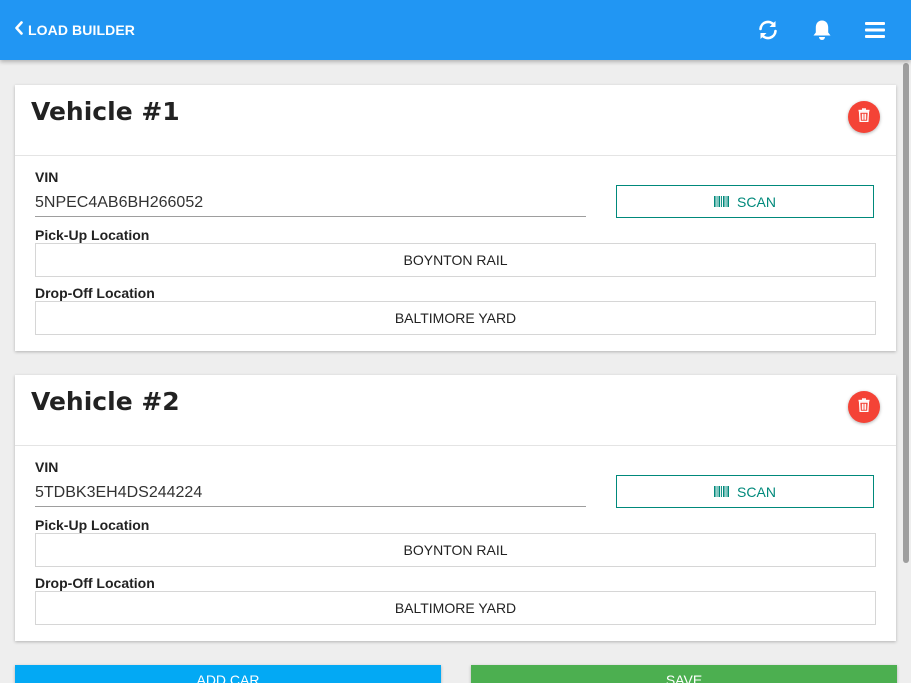 This screenshot has width=911, height=683. I want to click on vehicle-card-header: Vehicle #2, so click(455, 410).